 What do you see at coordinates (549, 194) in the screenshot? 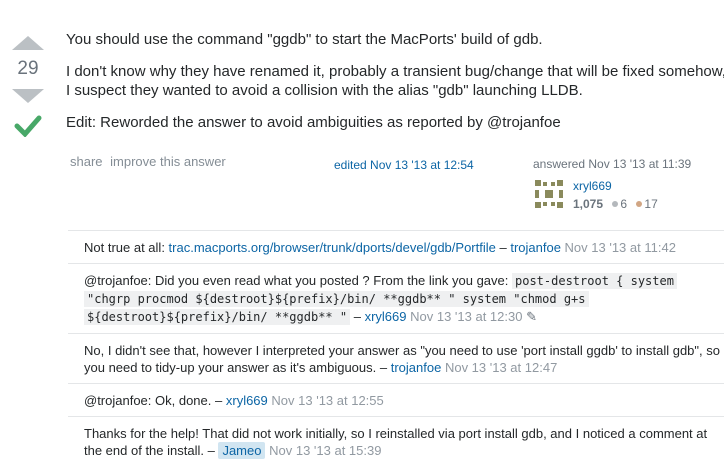
I see `user-avatar` at bounding box center [549, 194].